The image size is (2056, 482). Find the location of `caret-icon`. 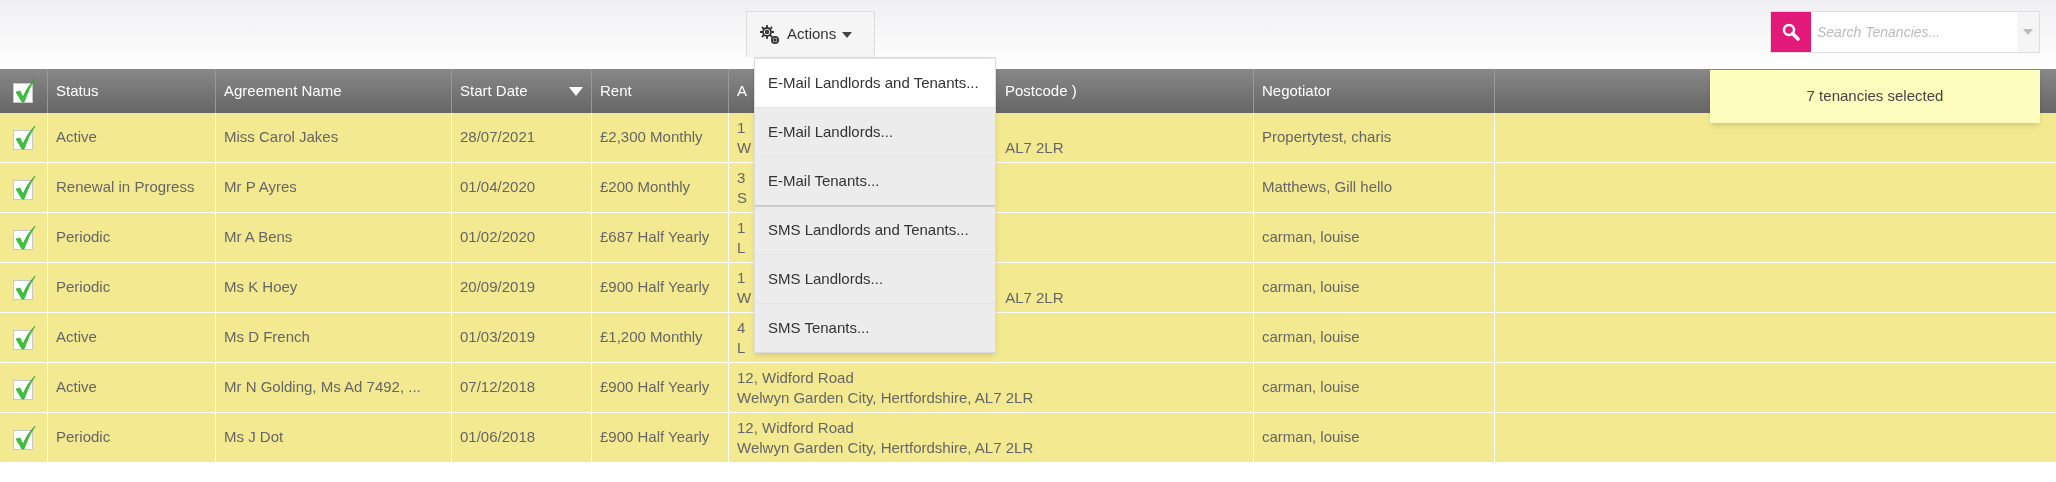

caret-icon is located at coordinates (847, 34).